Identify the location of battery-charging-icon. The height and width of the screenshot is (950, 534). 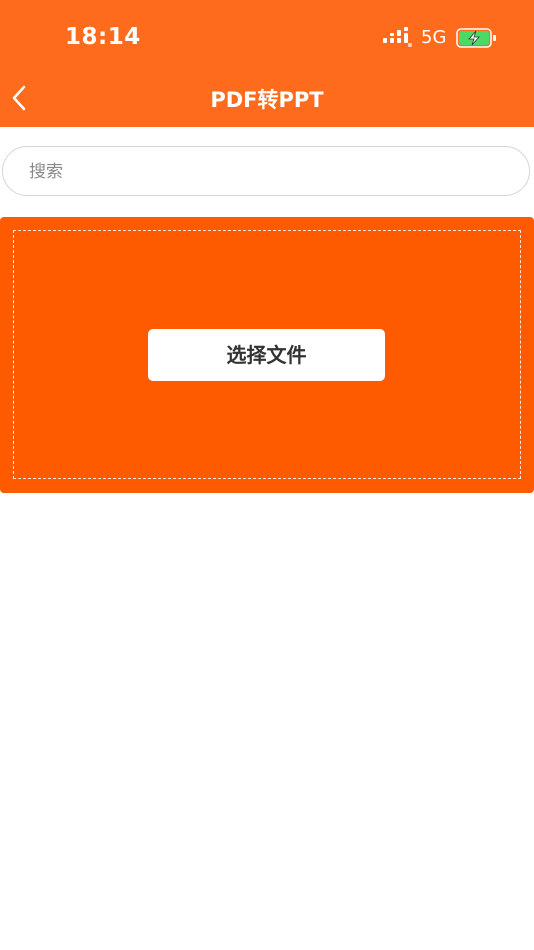
(476, 38).